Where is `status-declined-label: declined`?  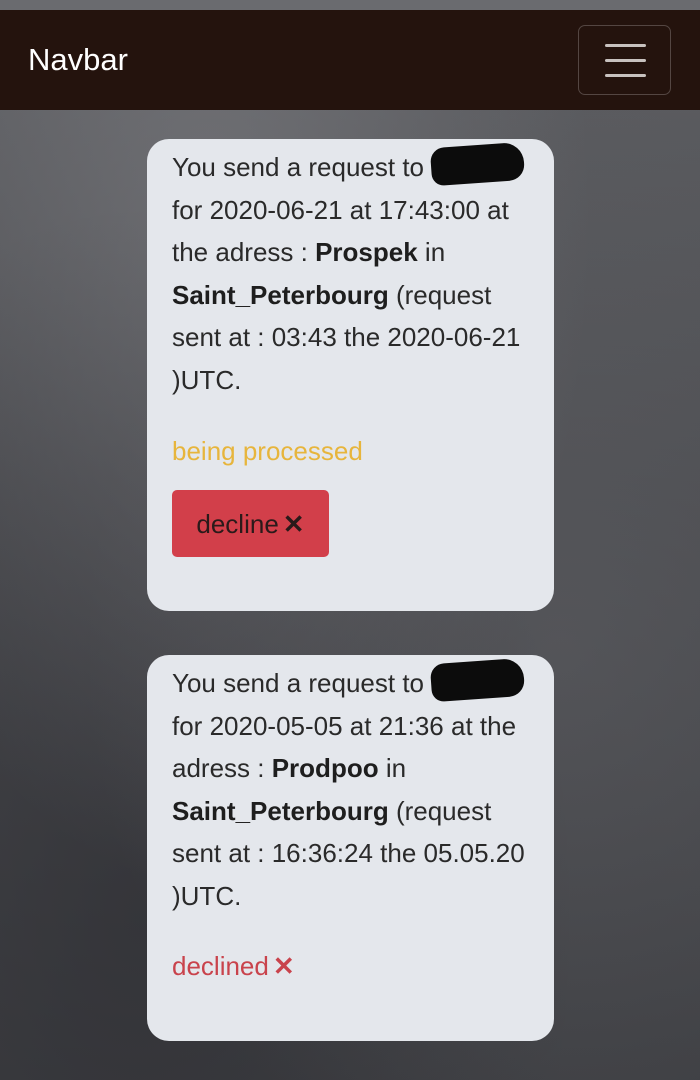 status-declined-label: declined is located at coordinates (220, 965).